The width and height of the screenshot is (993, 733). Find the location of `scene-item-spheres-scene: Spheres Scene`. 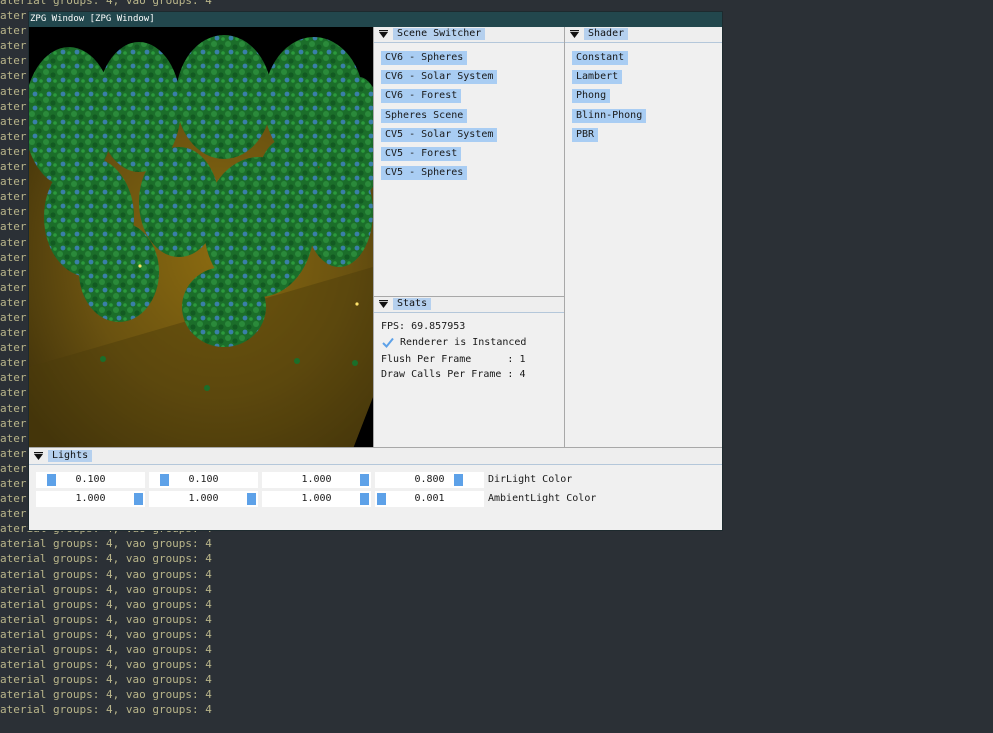

scene-item-spheres-scene: Spheres Scene is located at coordinates (424, 116).